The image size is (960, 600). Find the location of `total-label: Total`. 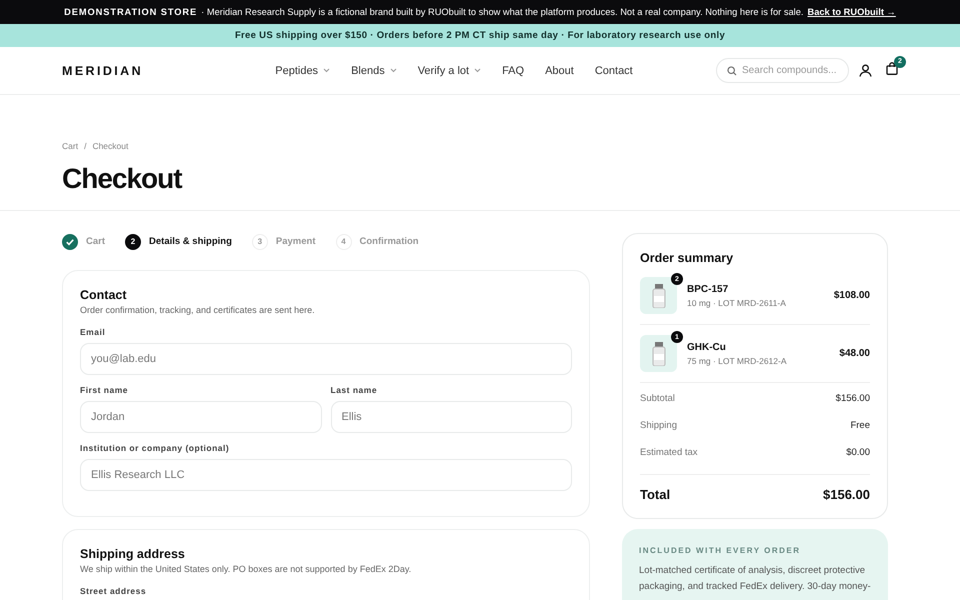

total-label: Total is located at coordinates (655, 494).